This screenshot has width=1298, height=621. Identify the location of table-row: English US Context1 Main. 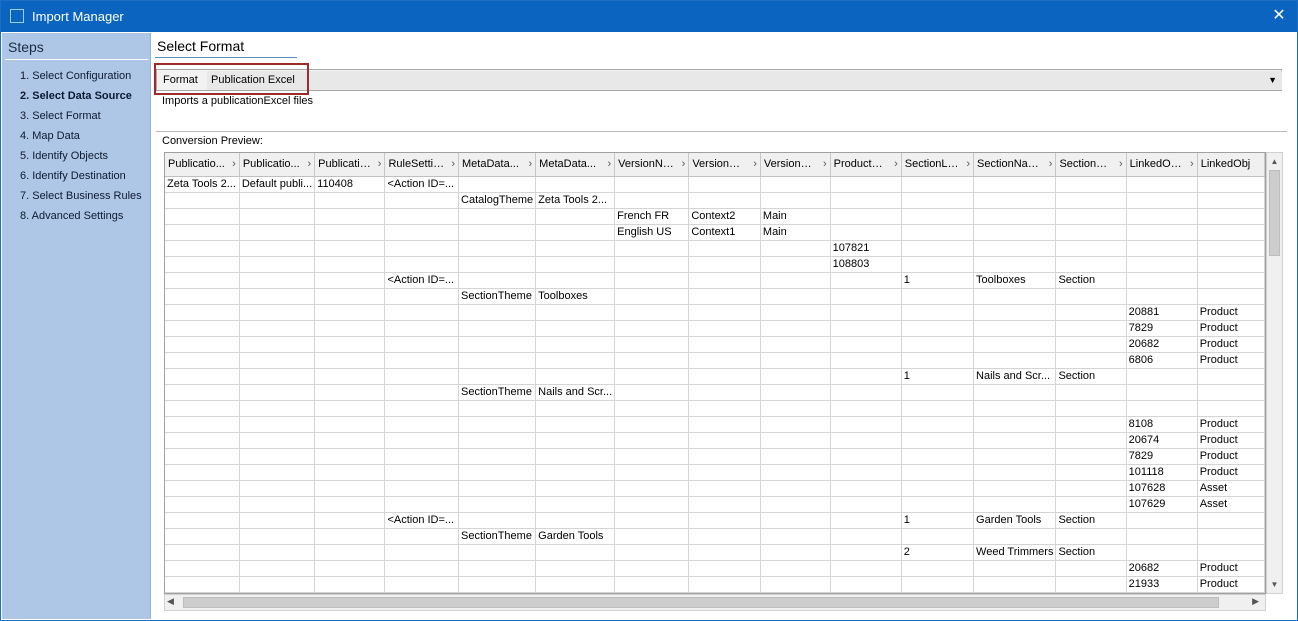
(715, 232).